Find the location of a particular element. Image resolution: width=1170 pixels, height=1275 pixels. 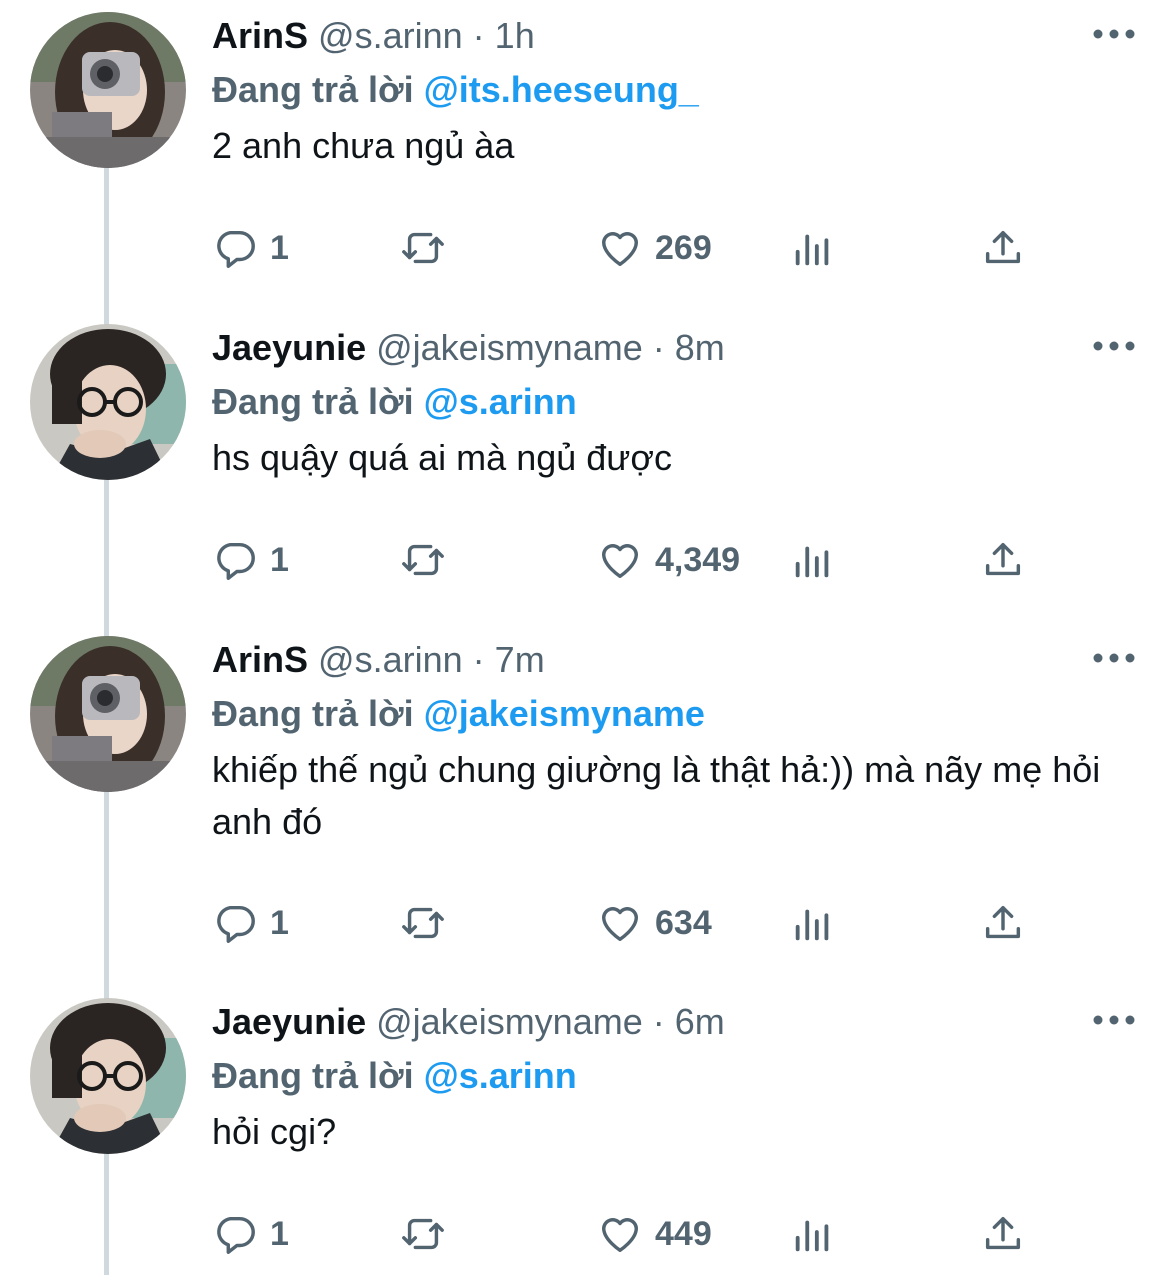

timestamp: 8m is located at coordinates (700, 347).